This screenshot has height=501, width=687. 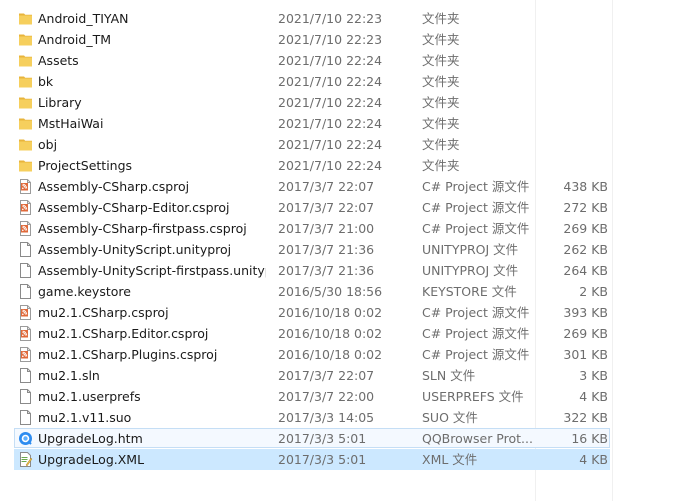 What do you see at coordinates (128, 354) in the screenshot?
I see `file-name: mu2.1.CSharp.Plugins.csproj` at bounding box center [128, 354].